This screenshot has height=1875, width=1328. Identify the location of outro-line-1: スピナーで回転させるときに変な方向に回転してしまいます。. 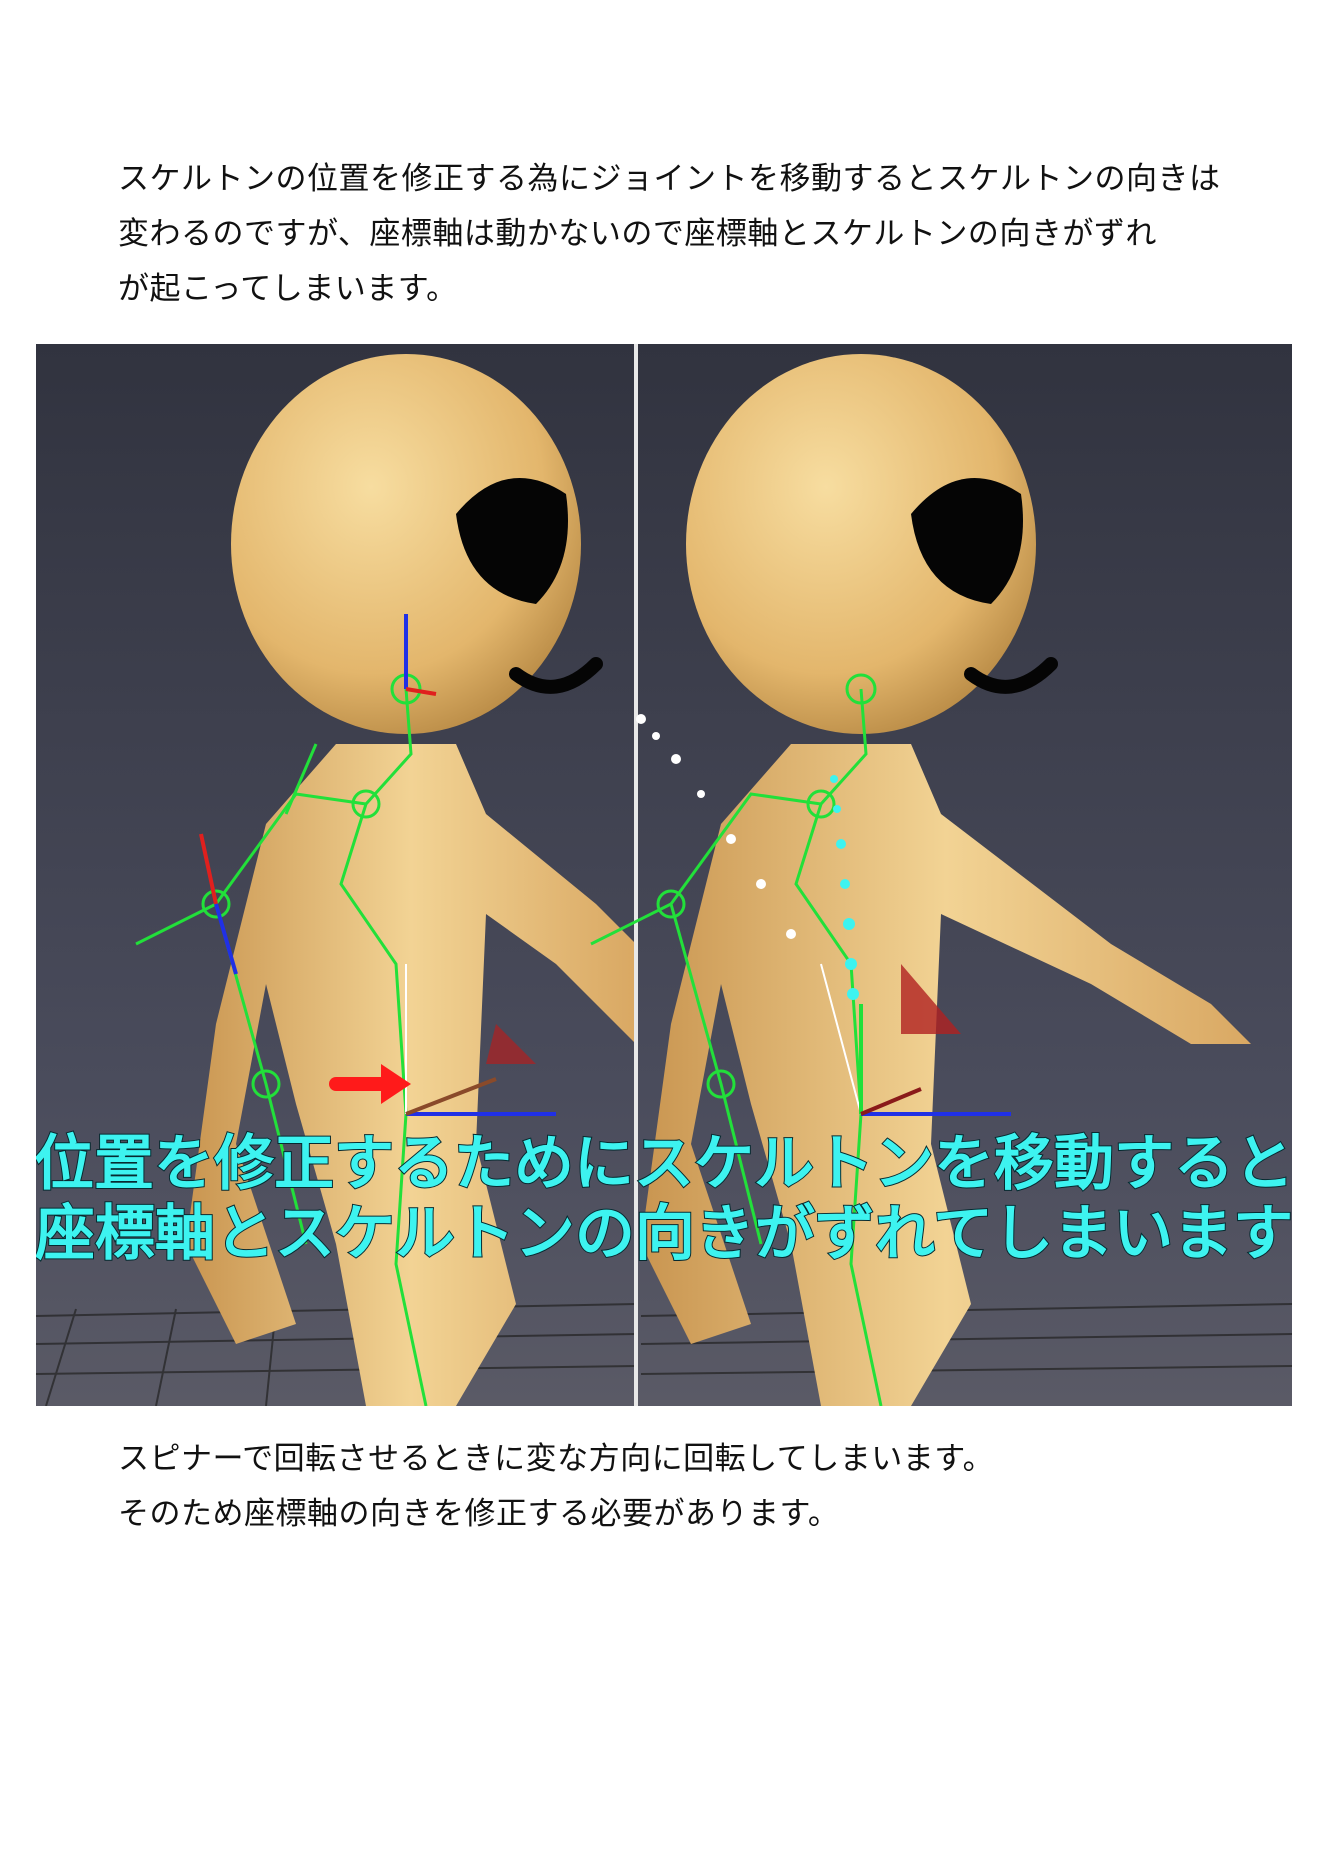
(556, 1459).